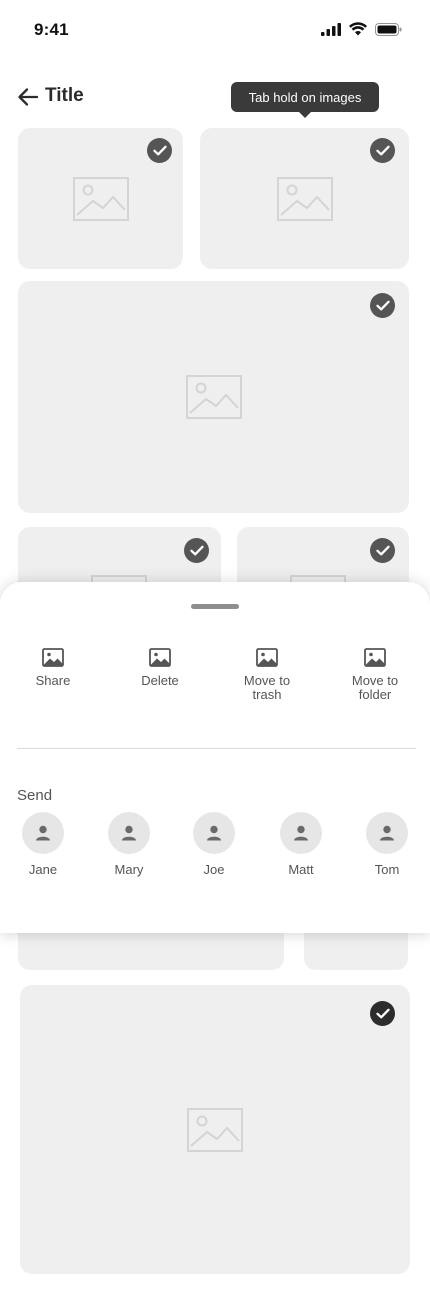 The width and height of the screenshot is (430, 1309). Describe the element at coordinates (215, 606) in the screenshot. I see `sheet-handle` at that location.